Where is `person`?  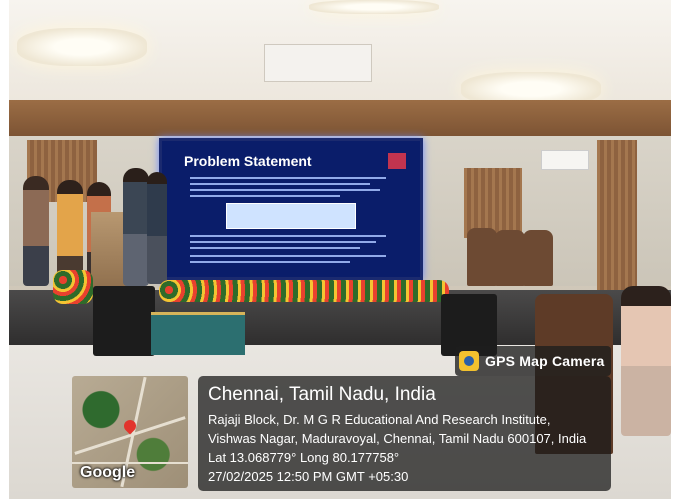
person is located at coordinates (36, 231).